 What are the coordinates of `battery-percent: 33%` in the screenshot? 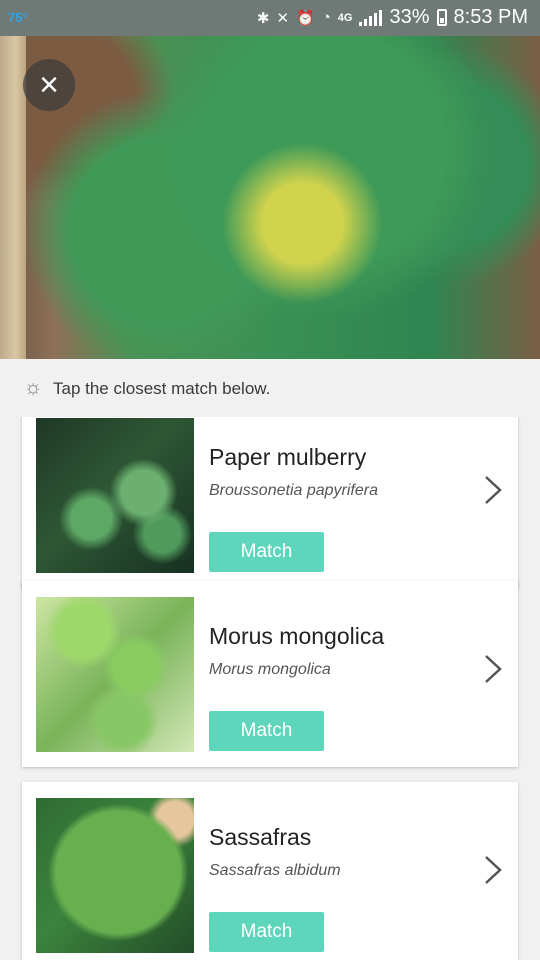 It's located at (409, 17).